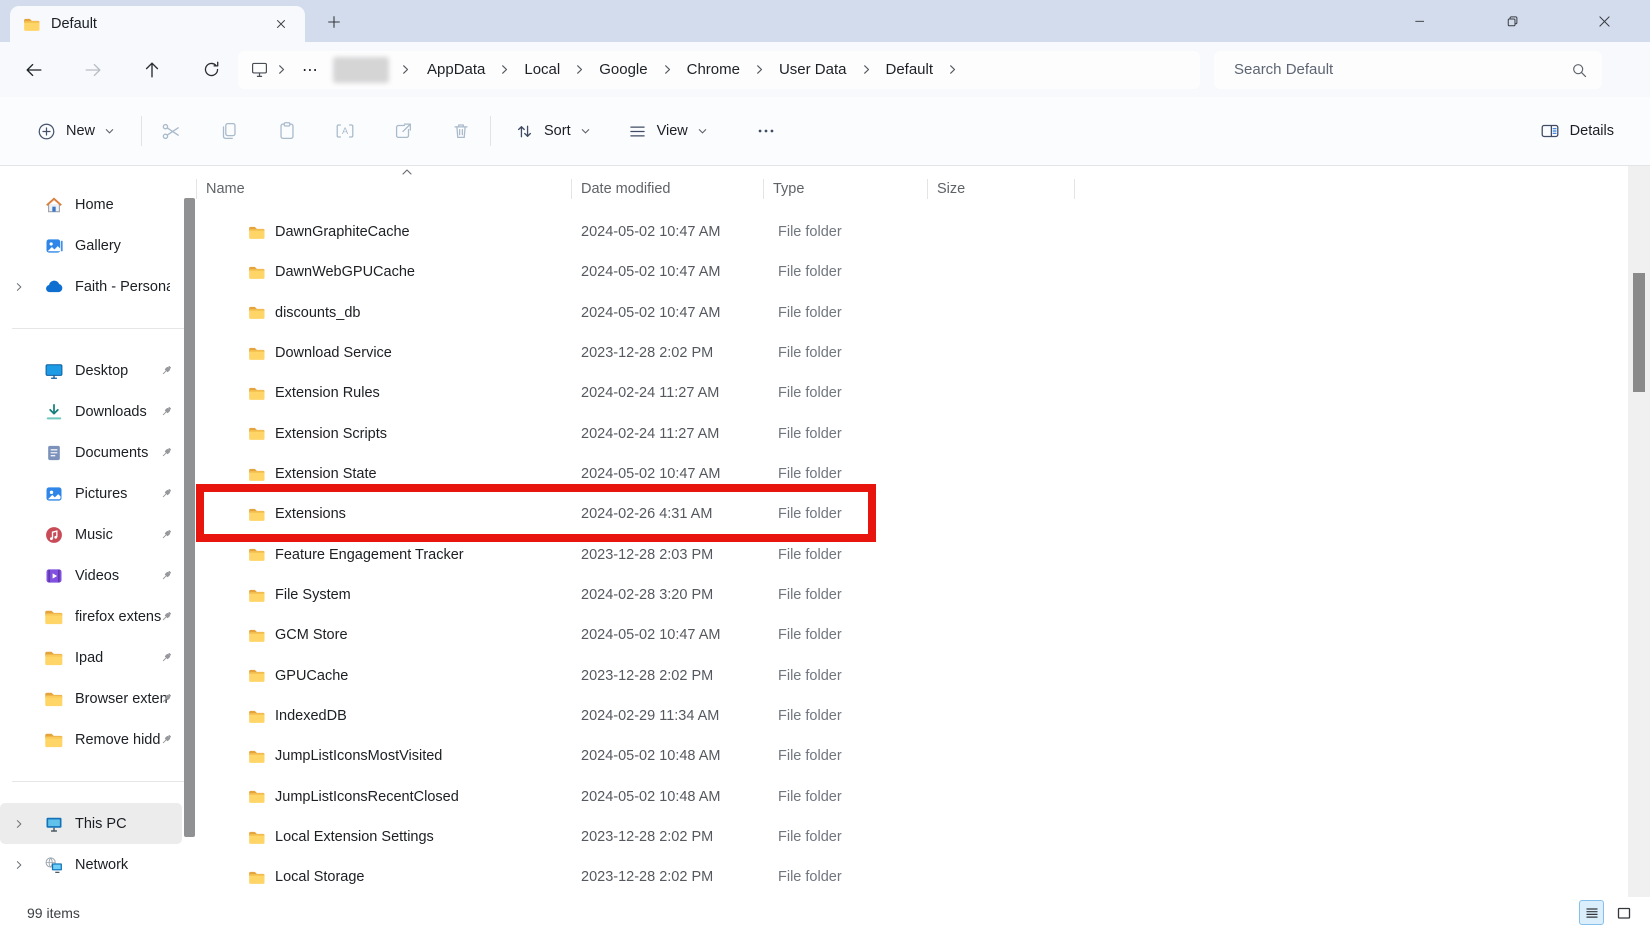 Image resolution: width=1650 pixels, height=928 pixels. Describe the element at coordinates (650, 716) in the screenshot. I see `date-modified-cell: 2024-02-29 11:34 AM` at that location.